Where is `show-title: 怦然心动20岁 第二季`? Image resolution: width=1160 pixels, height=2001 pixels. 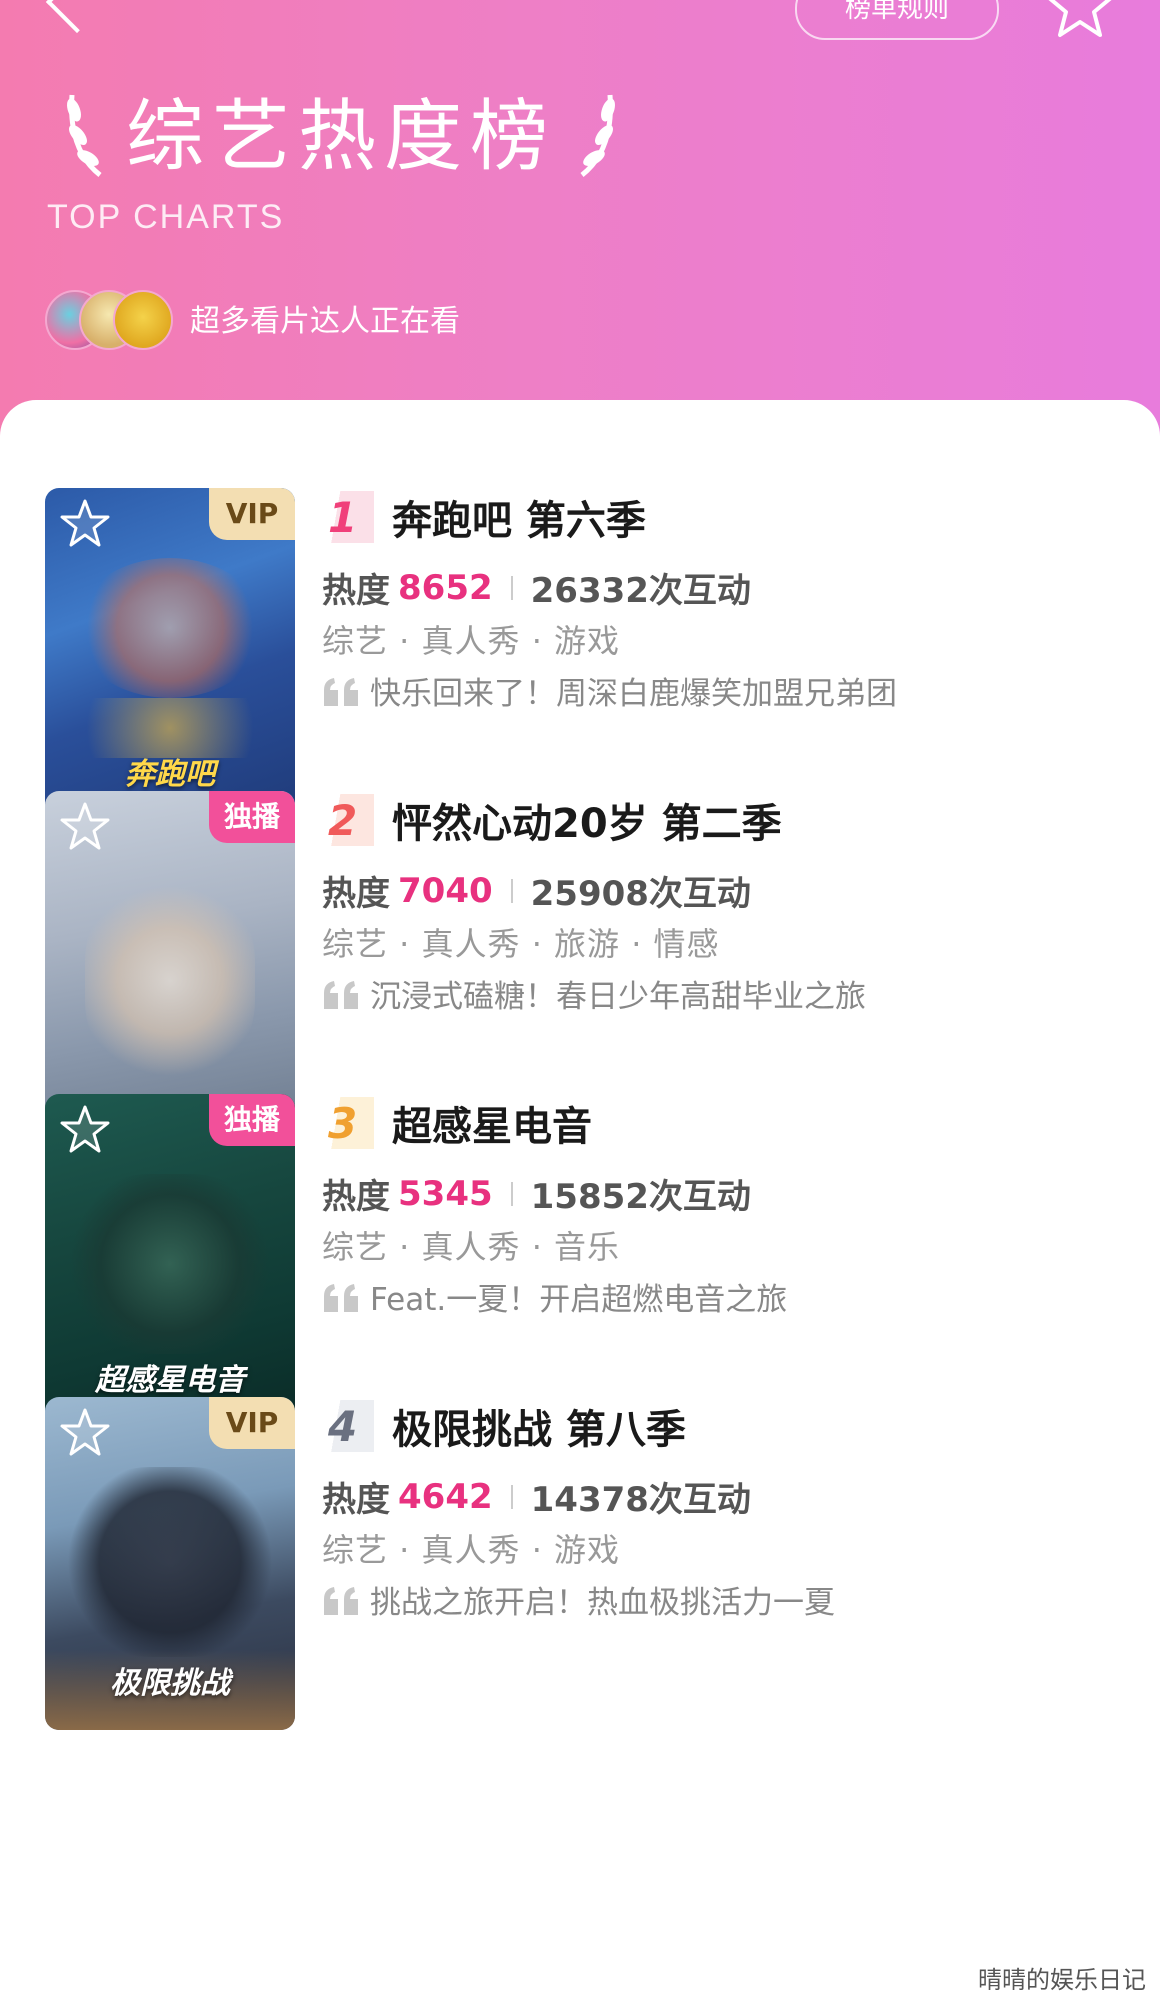 show-title: 怦然心动20岁 第二季 is located at coordinates (587, 820).